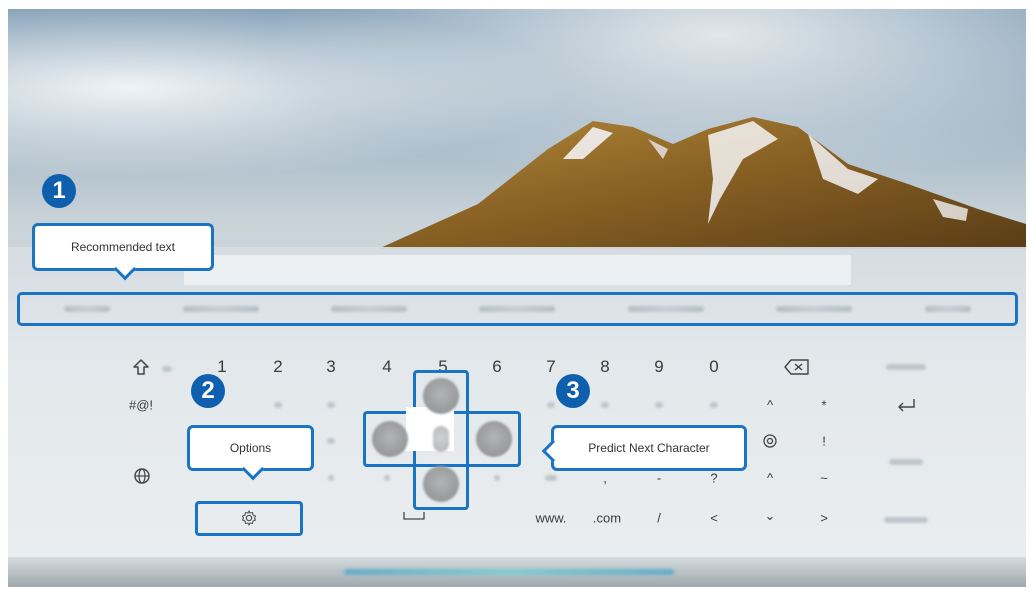 Image resolution: width=1031 pixels, height=590 pixels. What do you see at coordinates (823, 405) in the screenshot?
I see `key-asterisk: *` at bounding box center [823, 405].